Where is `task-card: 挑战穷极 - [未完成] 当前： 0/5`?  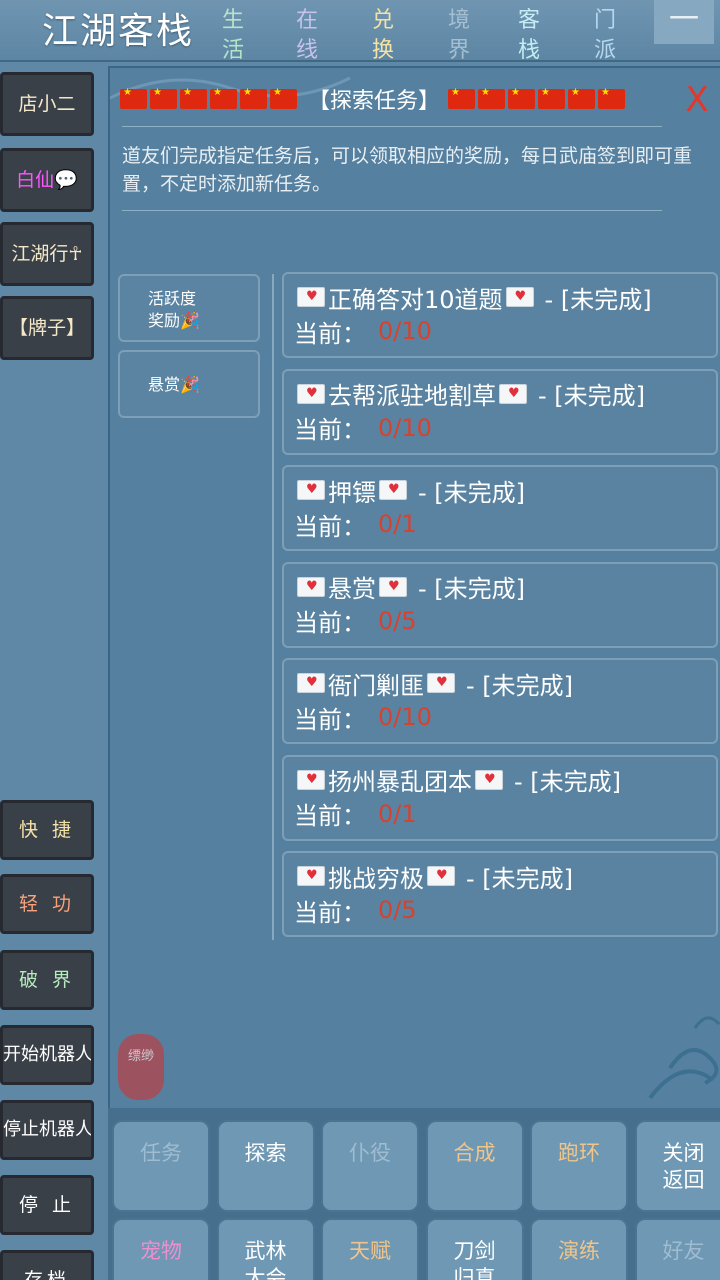
task-card: 挑战穷极 - [未完成] 当前： 0/5 is located at coordinates (500, 894).